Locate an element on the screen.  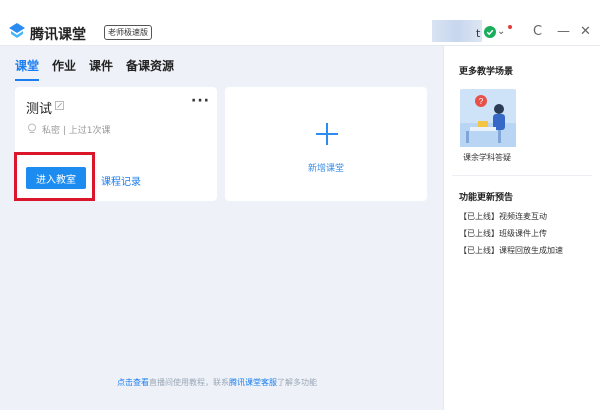
plus-icon-vertical is located at coordinates (327, 134).